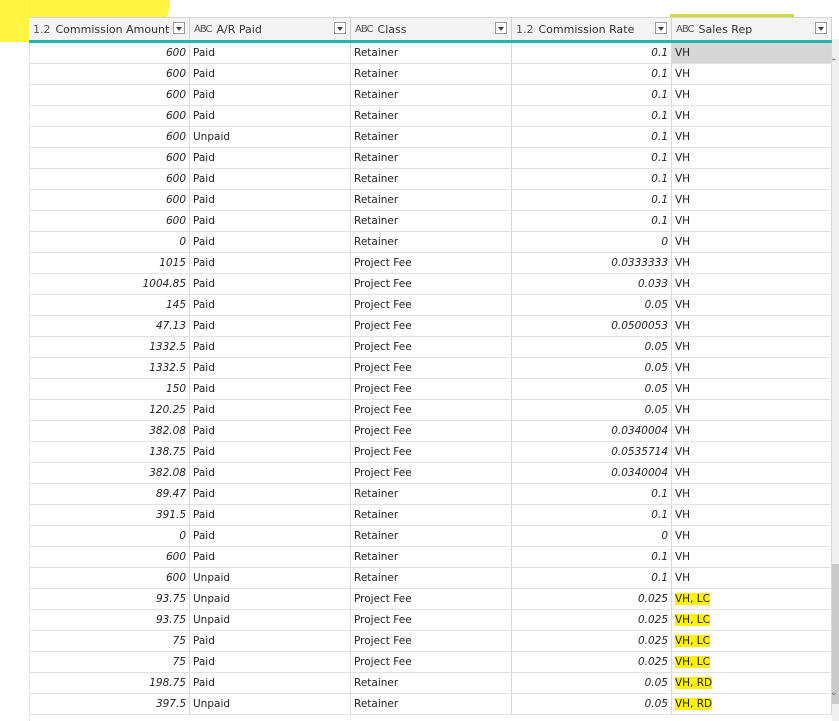 Image resolution: width=839 pixels, height=721 pixels. What do you see at coordinates (592, 263) in the screenshot?
I see `table-cell: 0.0333333` at bounding box center [592, 263].